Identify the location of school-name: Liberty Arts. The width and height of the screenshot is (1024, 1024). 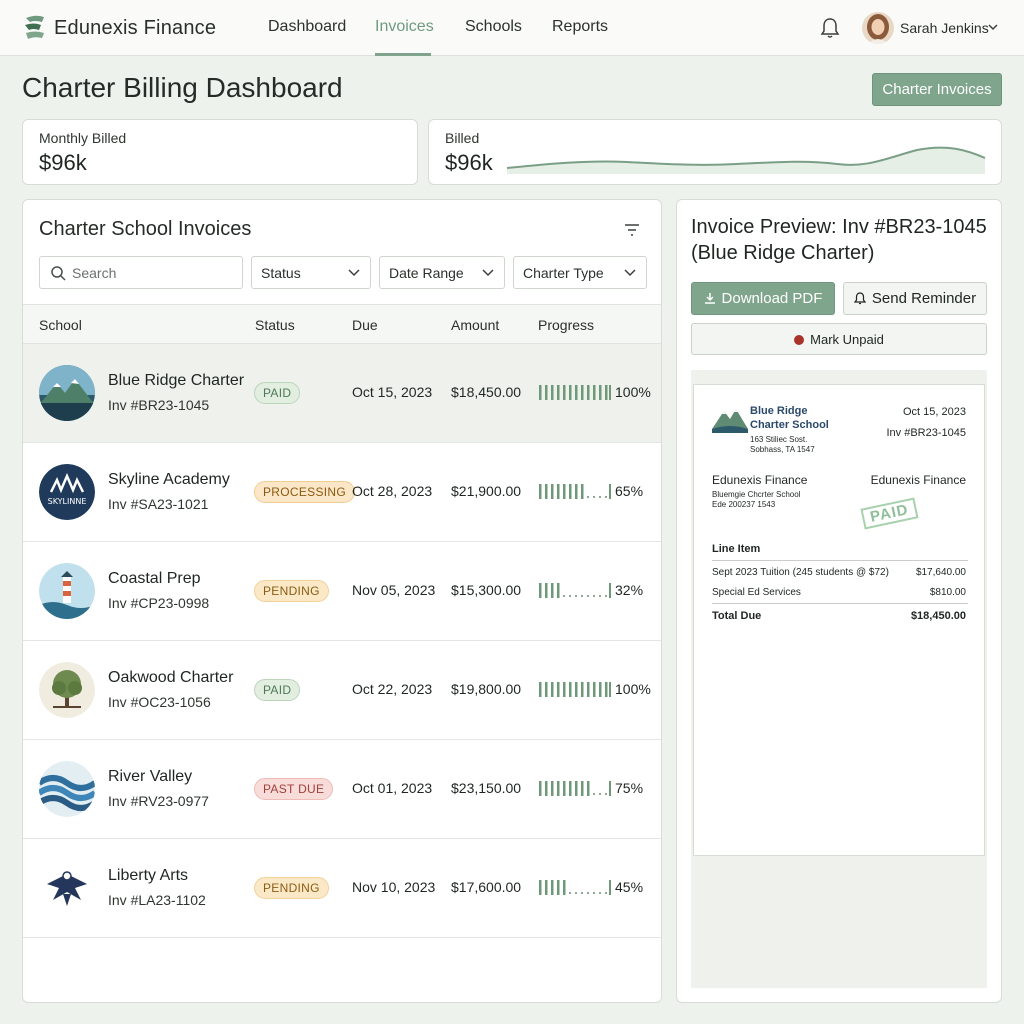
(148, 876).